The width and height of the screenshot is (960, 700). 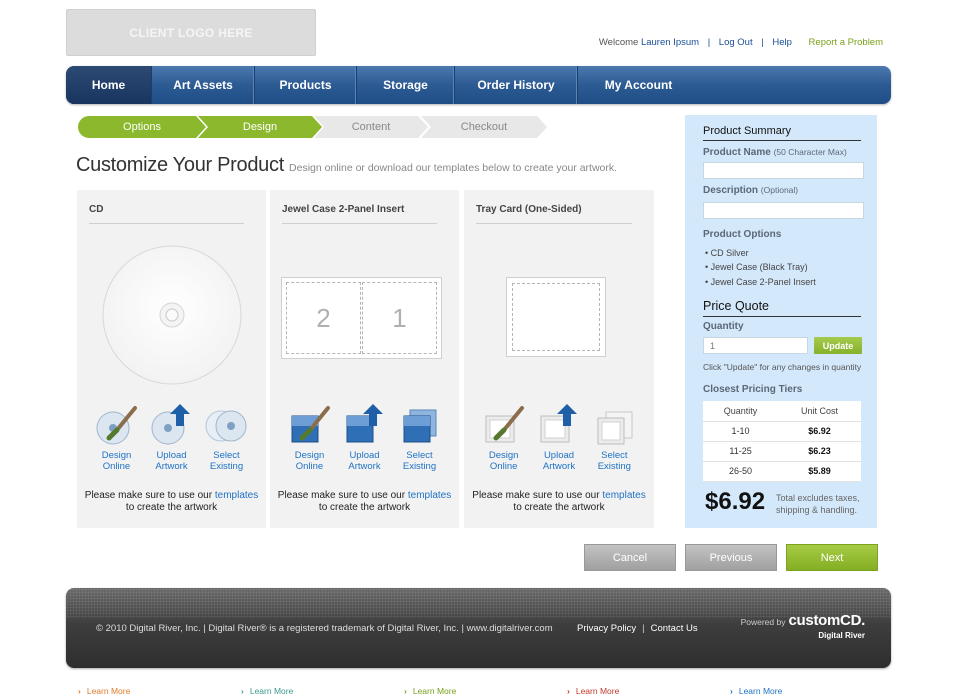 I want to click on welcome-text: Welcome, so click(x=618, y=42).